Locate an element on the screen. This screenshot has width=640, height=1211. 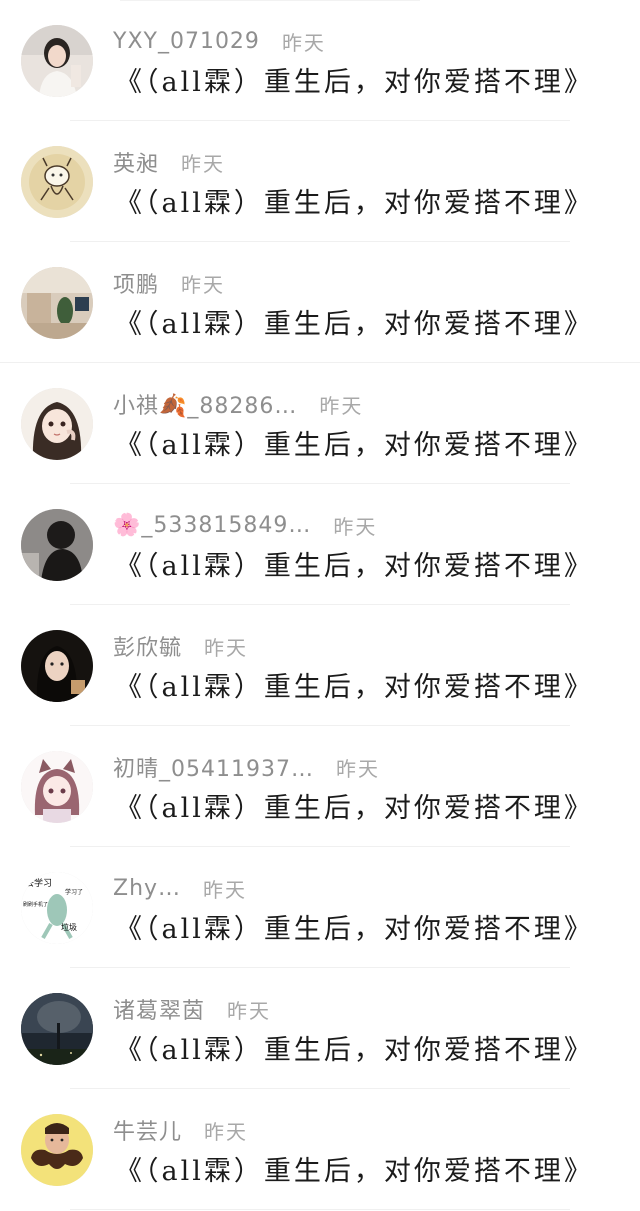
meme-text: 学习了 is located at coordinates (74, 892).